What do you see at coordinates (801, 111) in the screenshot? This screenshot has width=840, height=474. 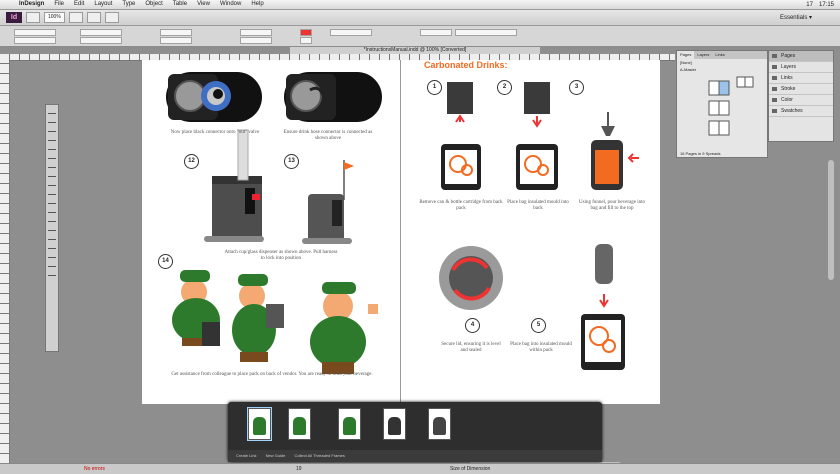 I see `dock-item-swatches: Swatches` at bounding box center [801, 111].